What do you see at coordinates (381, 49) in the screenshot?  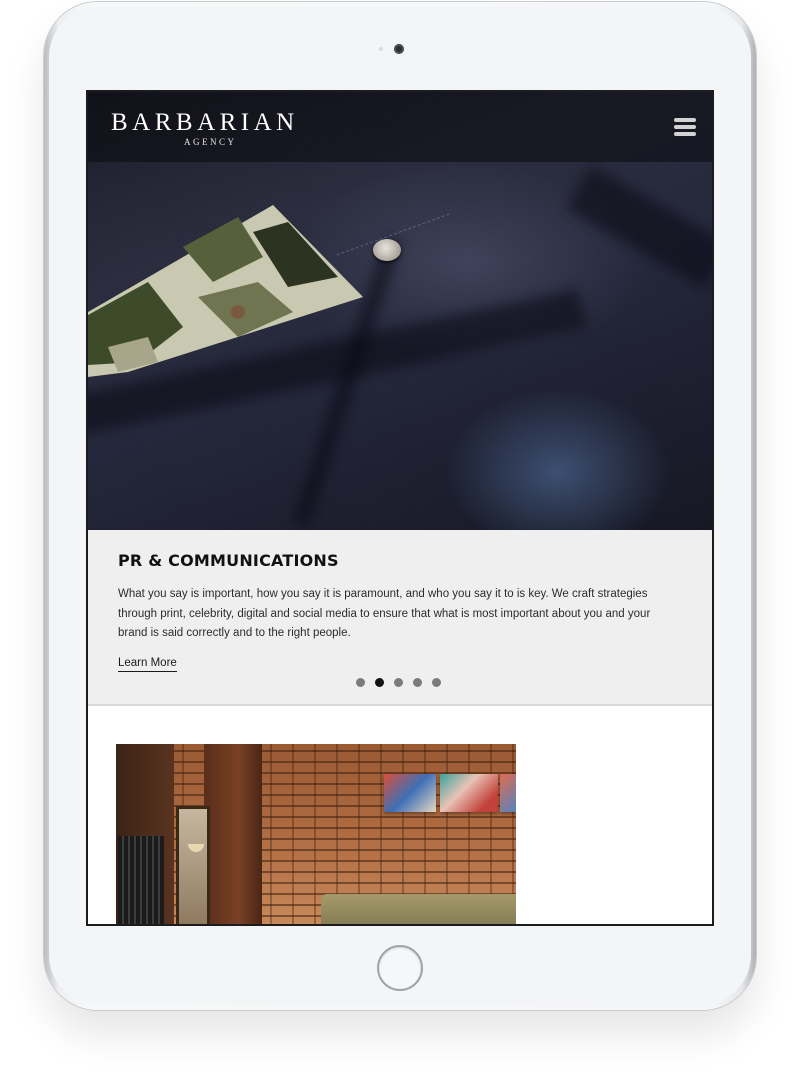 I see `light-sensor` at bounding box center [381, 49].